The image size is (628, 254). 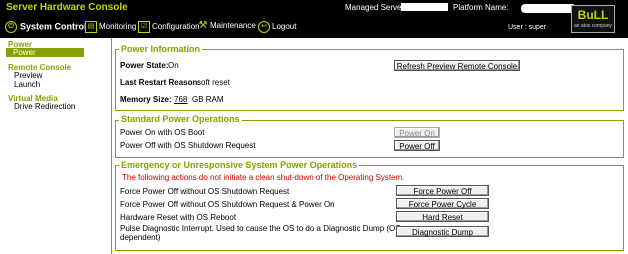 I want to click on user-indicator: User : super, so click(x=527, y=27).